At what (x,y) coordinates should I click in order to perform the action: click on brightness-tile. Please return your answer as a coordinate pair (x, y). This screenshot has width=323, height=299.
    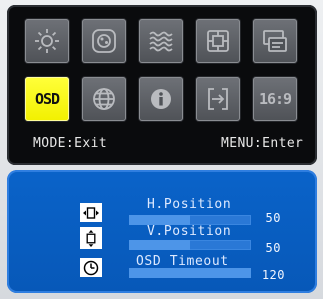
    Looking at the image, I should click on (47, 41).